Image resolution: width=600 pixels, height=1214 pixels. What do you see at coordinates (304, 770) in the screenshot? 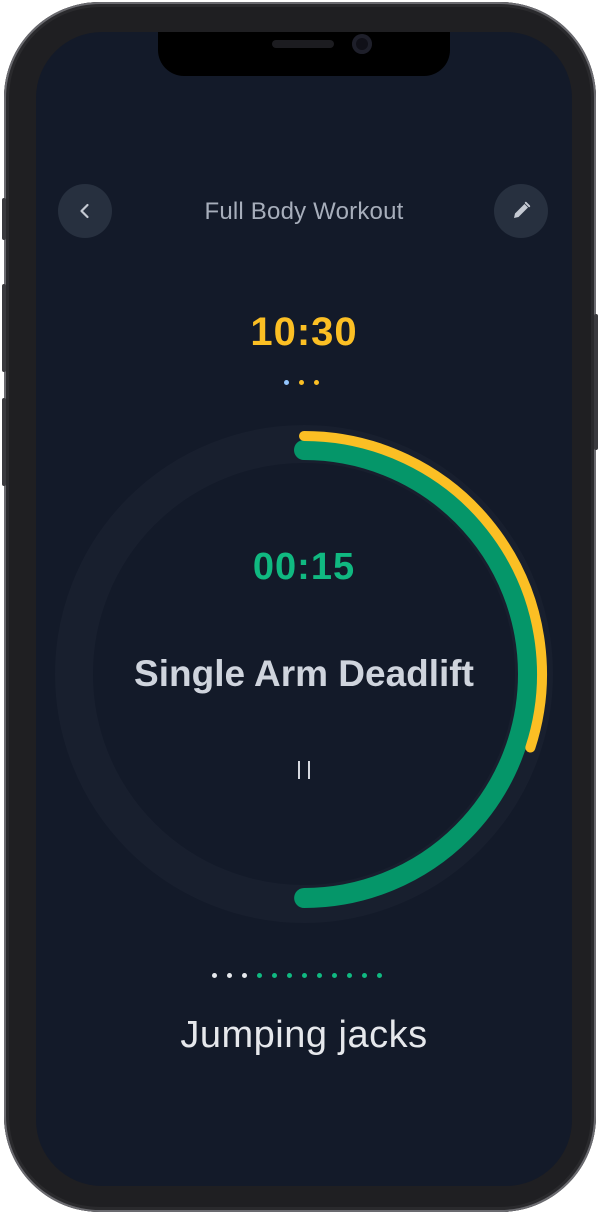
I see `pause-button` at bounding box center [304, 770].